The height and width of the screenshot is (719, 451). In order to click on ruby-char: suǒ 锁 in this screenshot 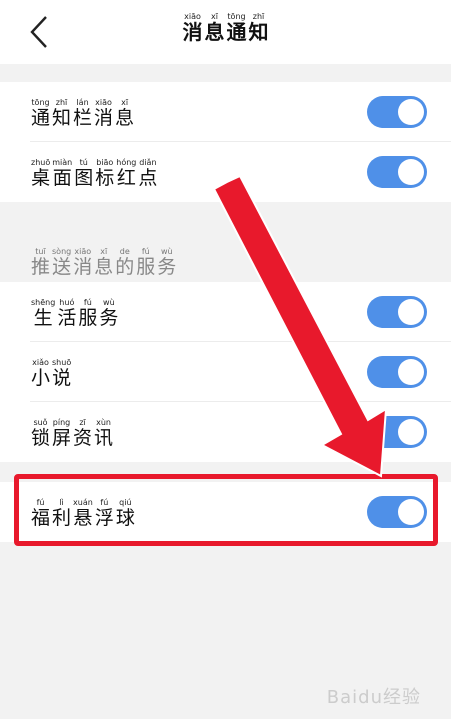, I will do `click(40, 433)`.